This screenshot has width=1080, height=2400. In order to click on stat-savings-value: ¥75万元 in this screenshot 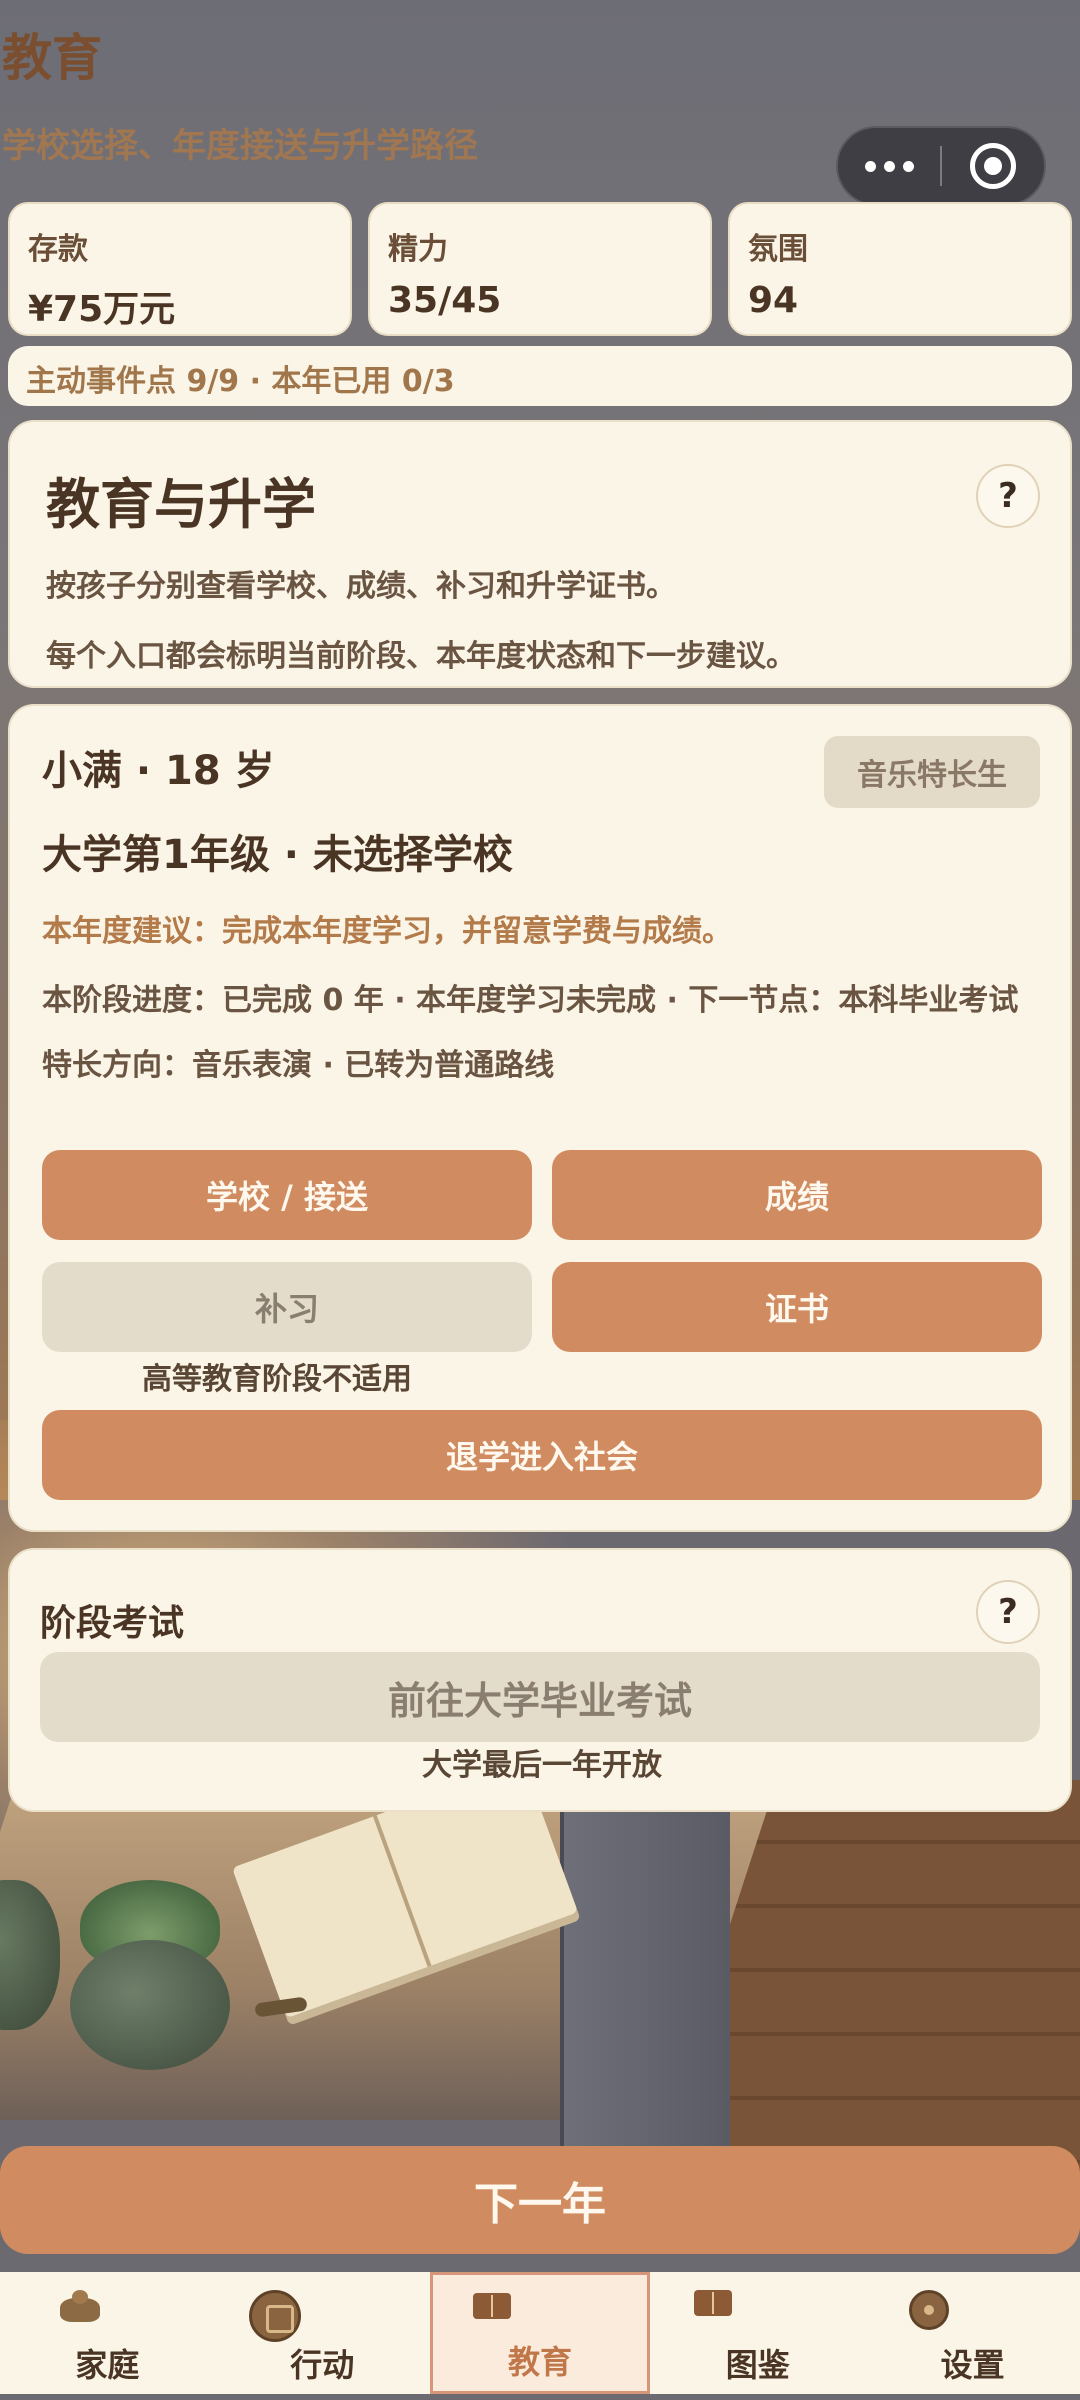, I will do `click(102, 309)`.